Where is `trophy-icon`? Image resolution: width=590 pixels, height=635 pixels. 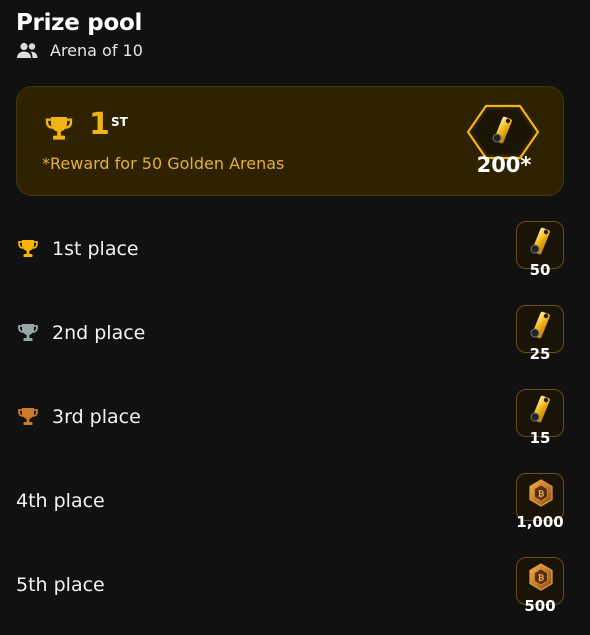 trophy-icon is located at coordinates (59, 129).